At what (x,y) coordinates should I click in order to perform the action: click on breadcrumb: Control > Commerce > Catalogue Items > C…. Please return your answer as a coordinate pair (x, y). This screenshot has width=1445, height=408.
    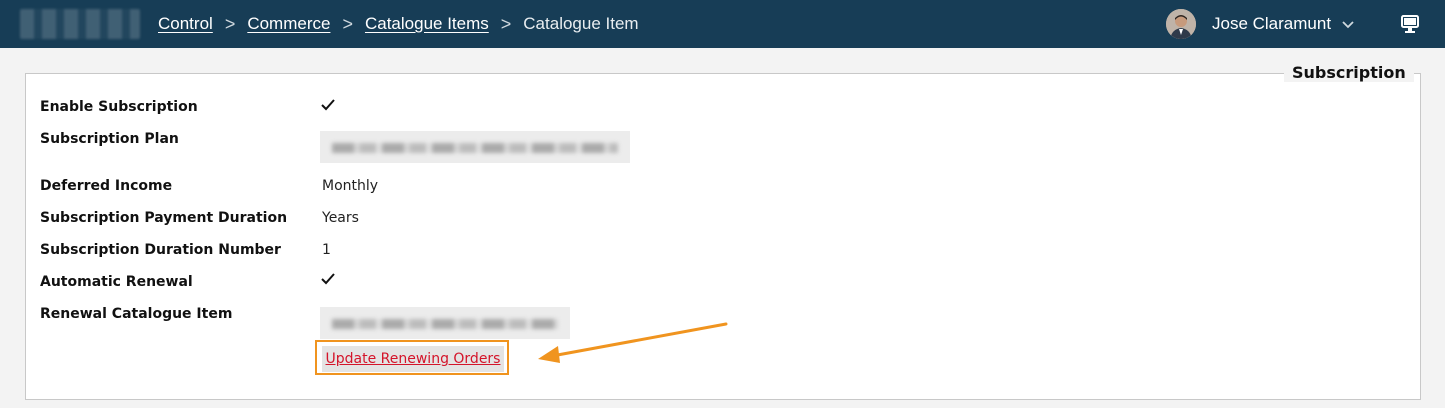
    Looking at the image, I should click on (398, 24).